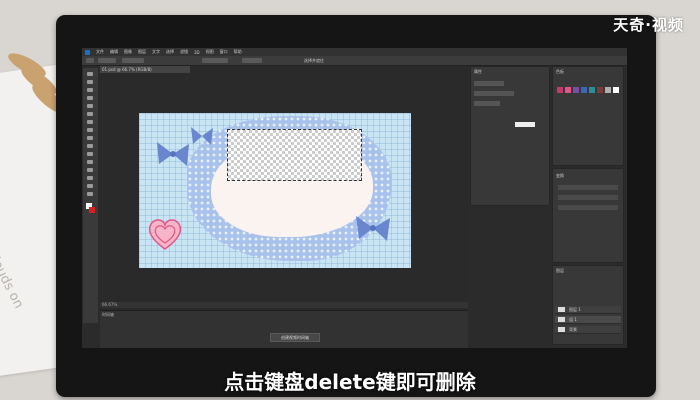  Describe the element at coordinates (210, 52) in the screenshot. I see `menu-item: 视图` at that location.